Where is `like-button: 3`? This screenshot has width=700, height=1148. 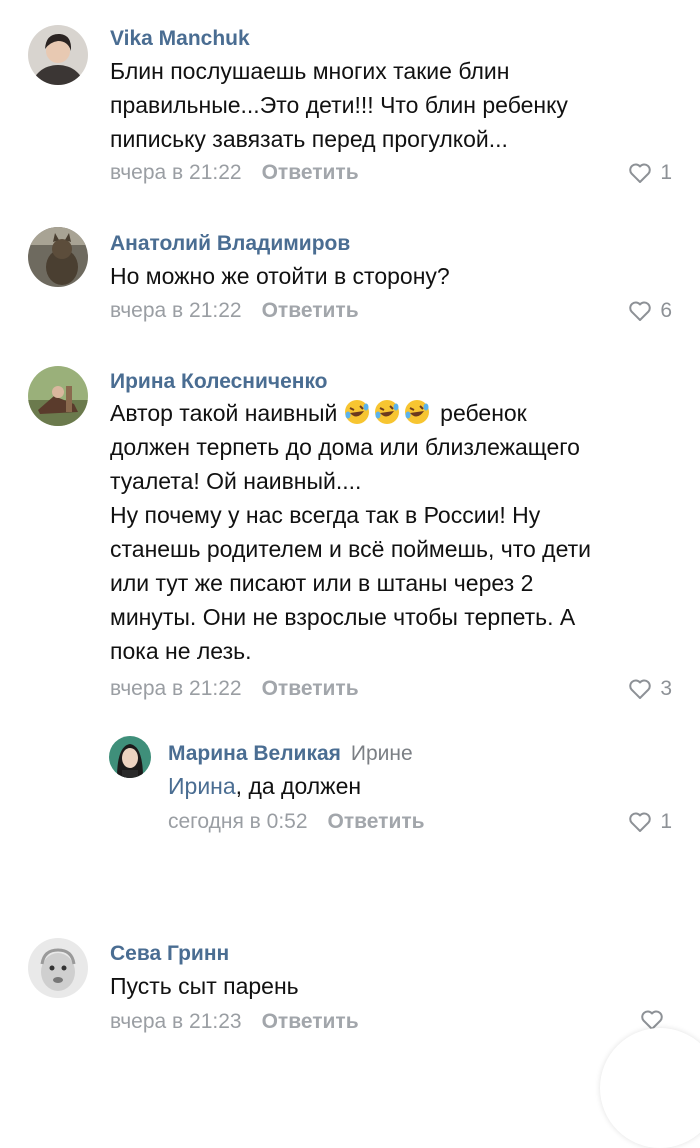
like-button: 3 is located at coordinates (650, 689).